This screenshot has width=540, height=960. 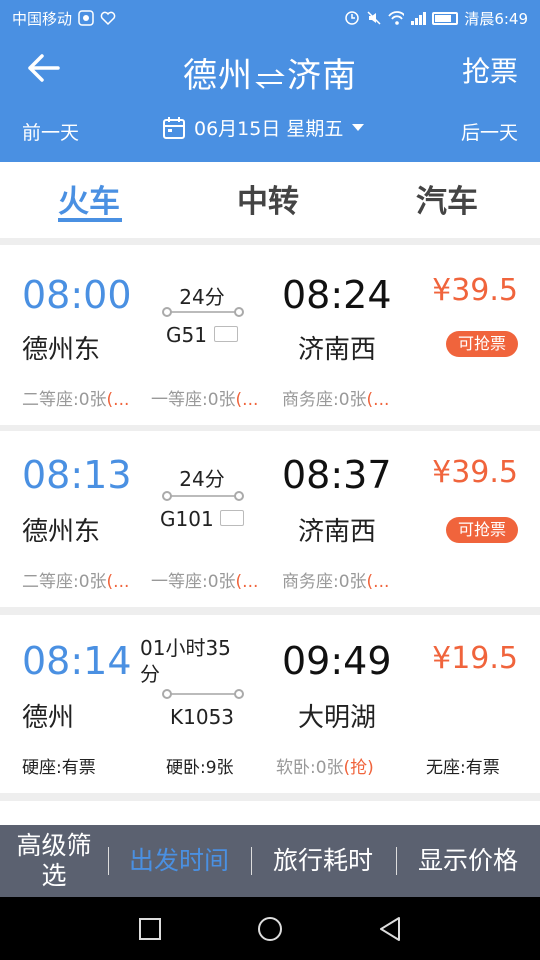 I want to click on back-button, so click(x=44, y=68).